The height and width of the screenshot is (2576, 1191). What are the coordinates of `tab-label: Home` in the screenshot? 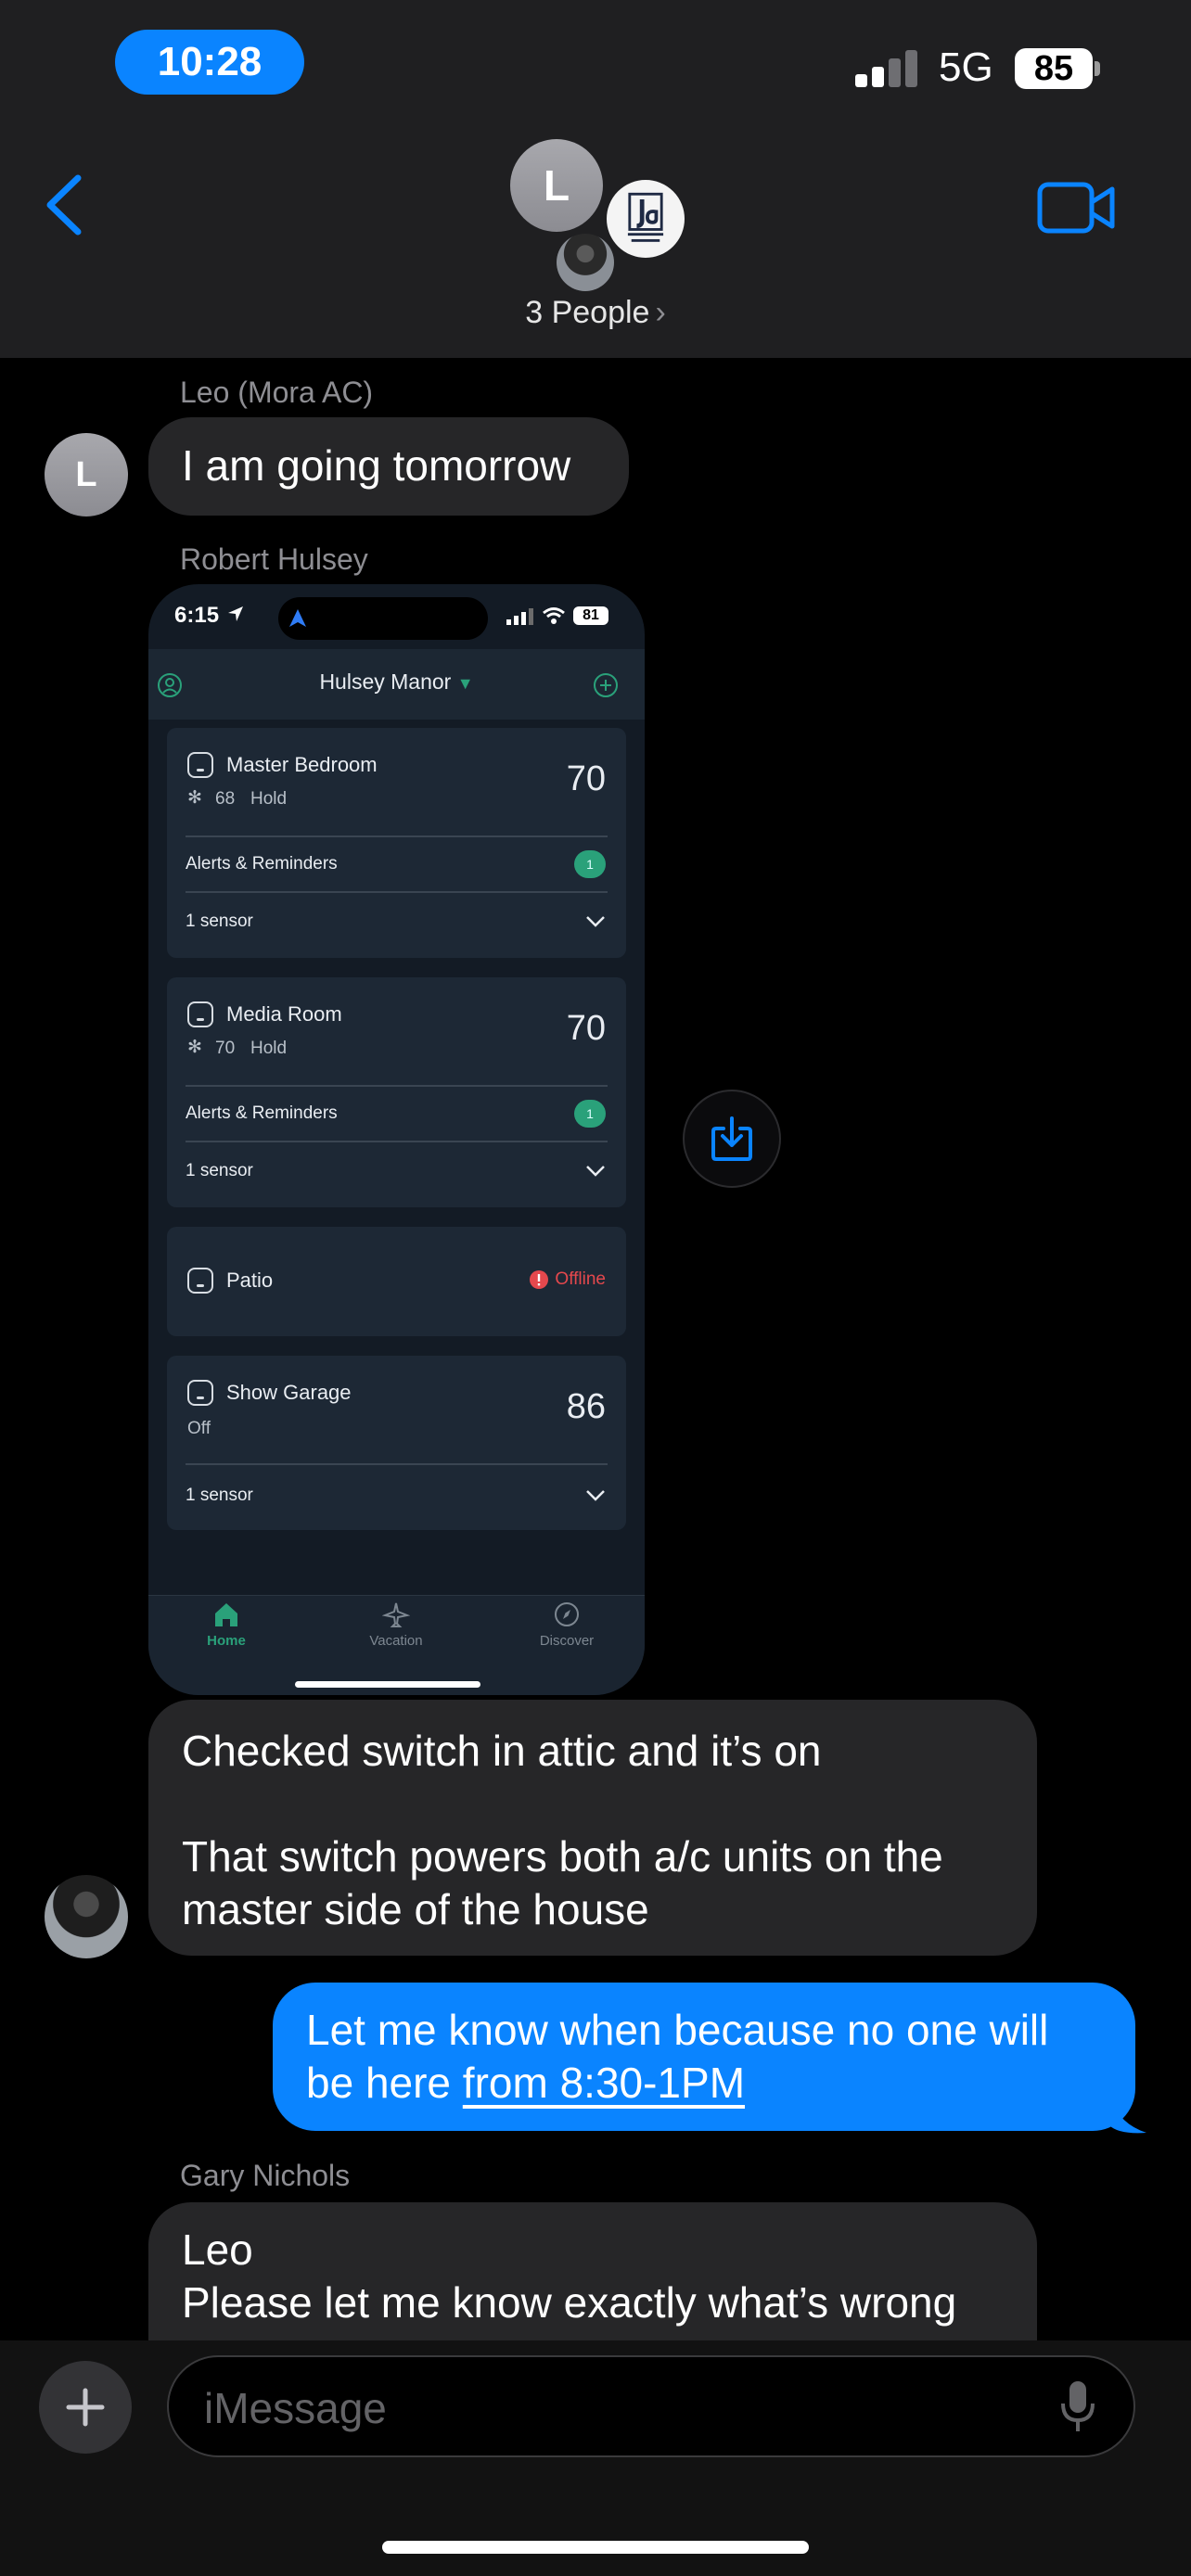 It's located at (226, 1641).